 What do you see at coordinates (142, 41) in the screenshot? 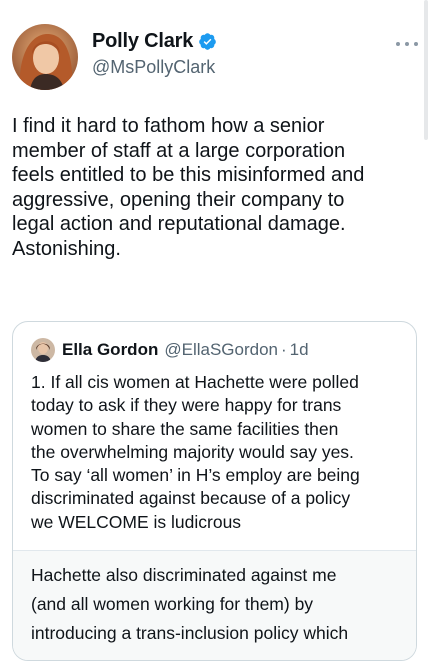
I see `author-display-name: Polly Clark` at bounding box center [142, 41].